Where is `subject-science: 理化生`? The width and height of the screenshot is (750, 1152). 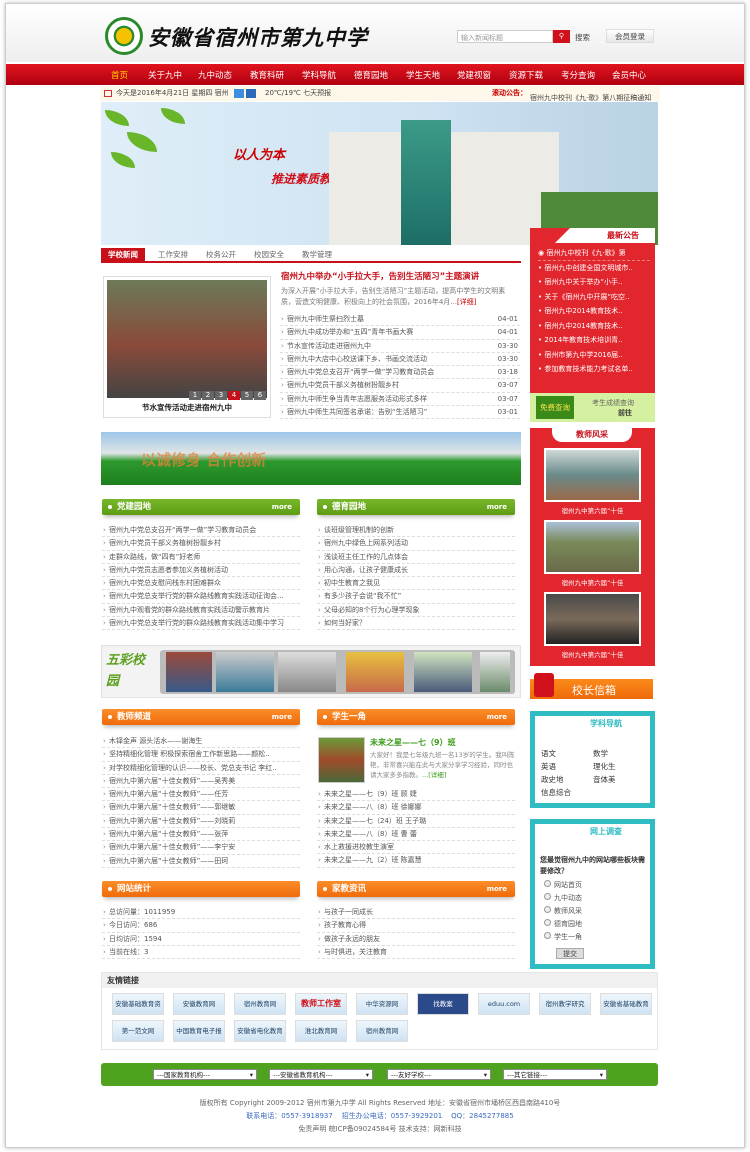
subject-science: 理化生 is located at coordinates (619, 766).